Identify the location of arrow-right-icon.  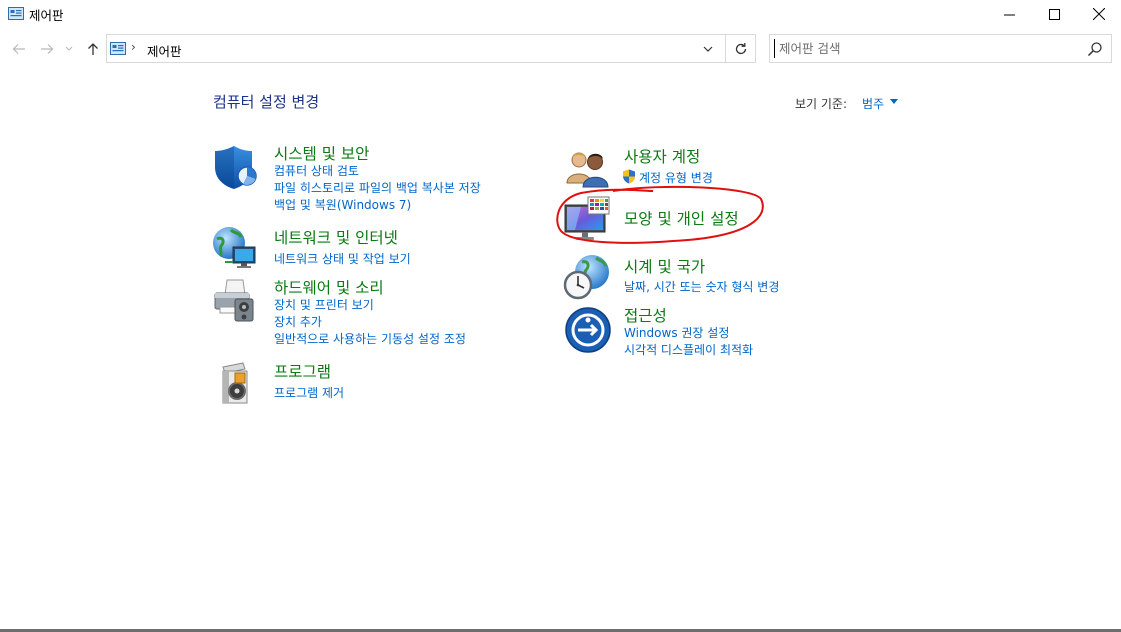
(47, 49).